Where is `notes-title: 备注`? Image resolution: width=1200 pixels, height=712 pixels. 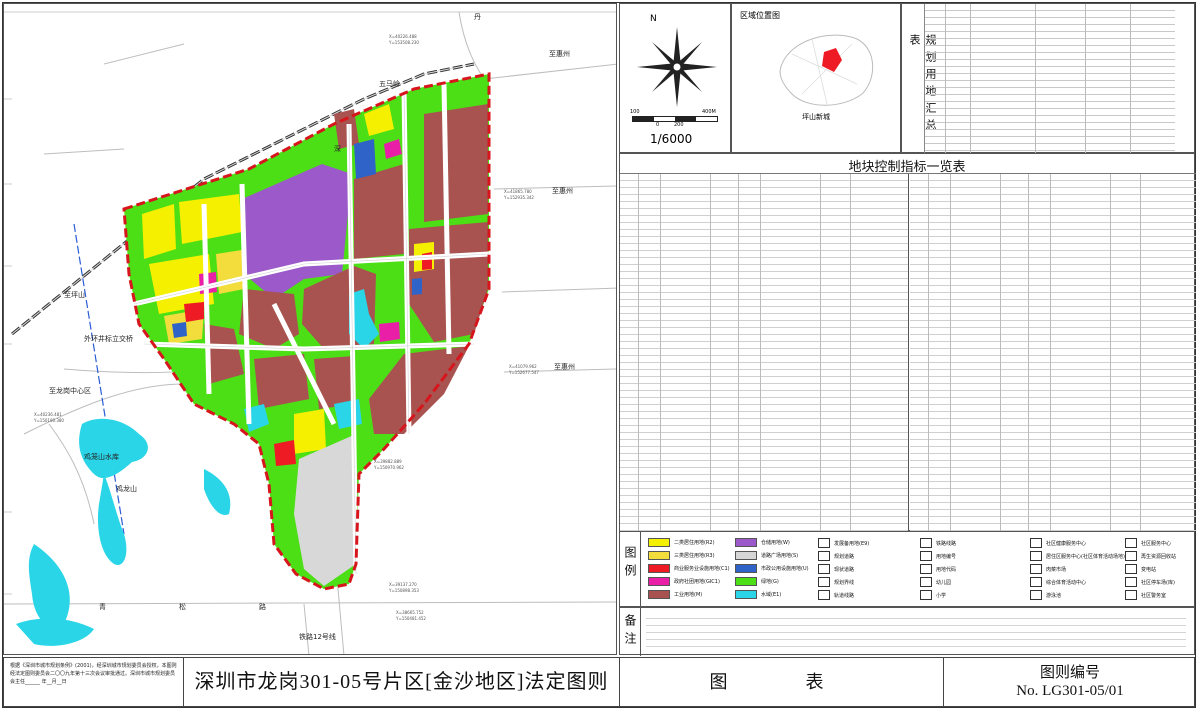
notes-title: 备注 is located at coordinates (630, 632).